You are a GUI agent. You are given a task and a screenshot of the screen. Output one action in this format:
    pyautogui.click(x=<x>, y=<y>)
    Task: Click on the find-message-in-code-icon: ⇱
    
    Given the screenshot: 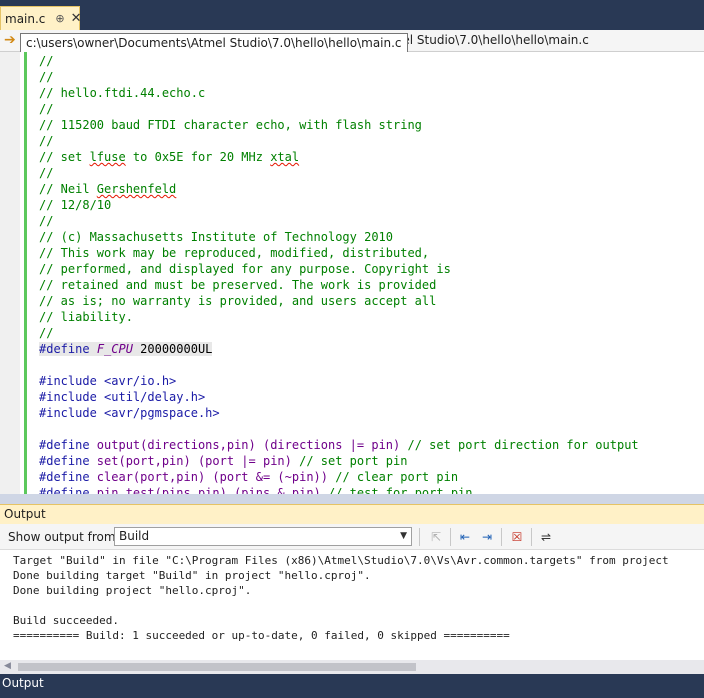 What is the action you would take?
    pyautogui.click(x=436, y=537)
    